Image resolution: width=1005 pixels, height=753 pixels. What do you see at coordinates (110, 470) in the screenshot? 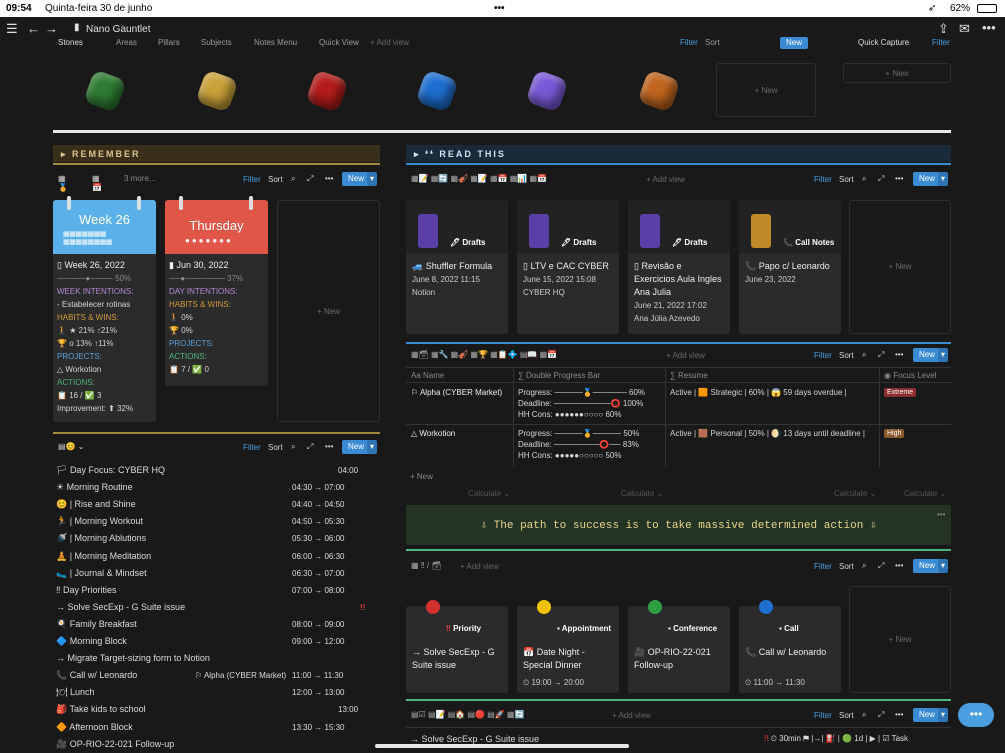
I see `agenda-item: 🏳 Day Focus: CYBER HQ` at bounding box center [110, 470].